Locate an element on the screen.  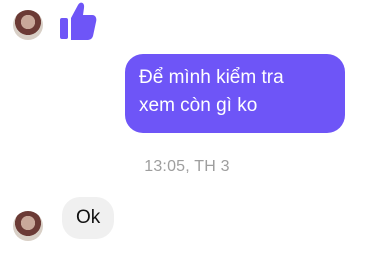
incoming-message-text: Ok is located at coordinates (88, 217).